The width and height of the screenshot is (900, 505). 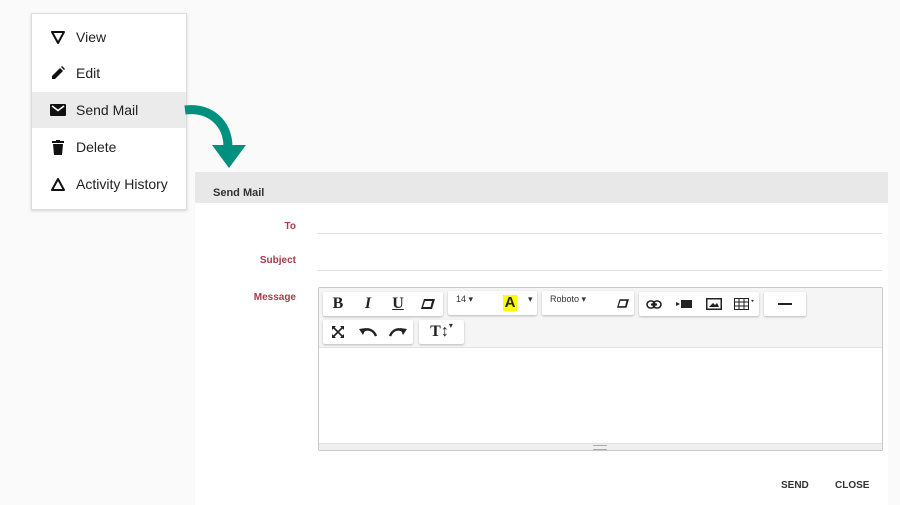 I want to click on underline-button: U, so click(x=398, y=304).